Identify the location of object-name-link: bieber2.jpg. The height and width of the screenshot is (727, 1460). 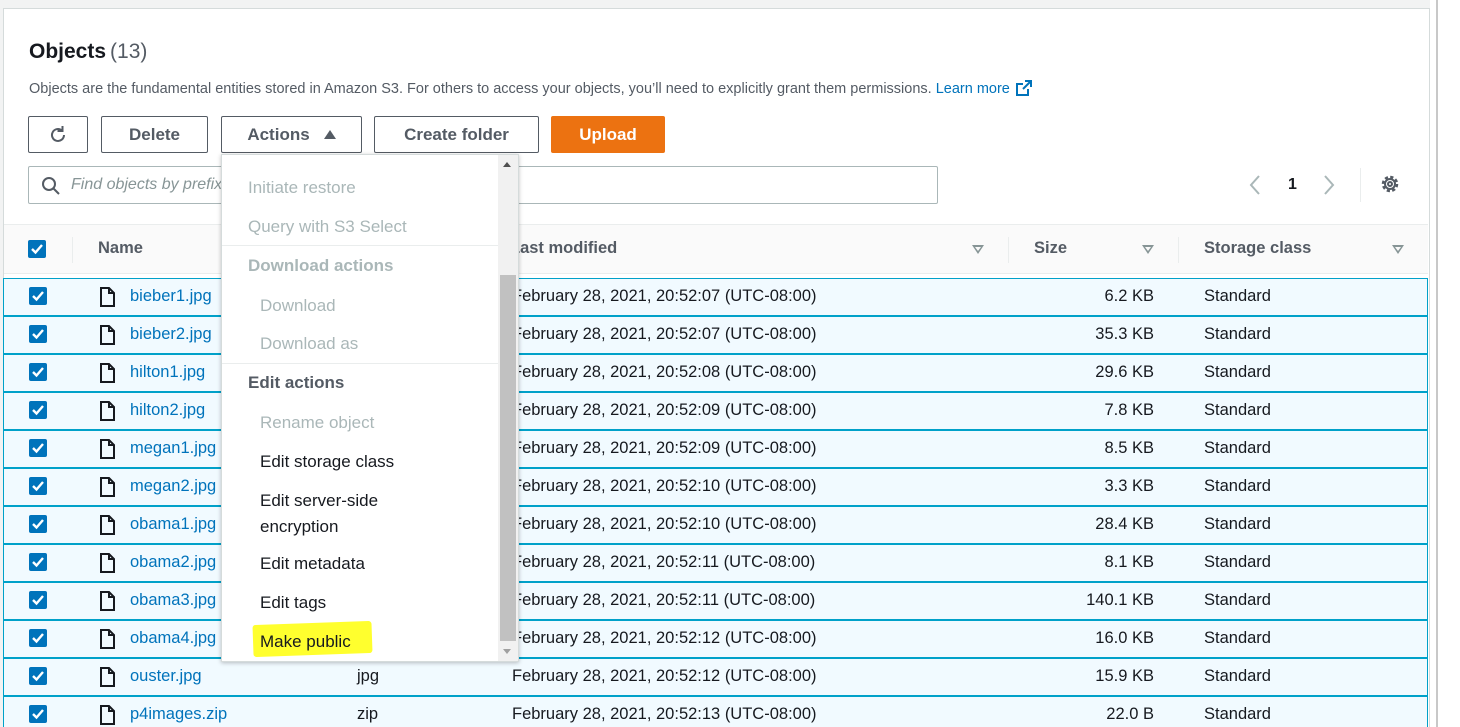
(171, 334).